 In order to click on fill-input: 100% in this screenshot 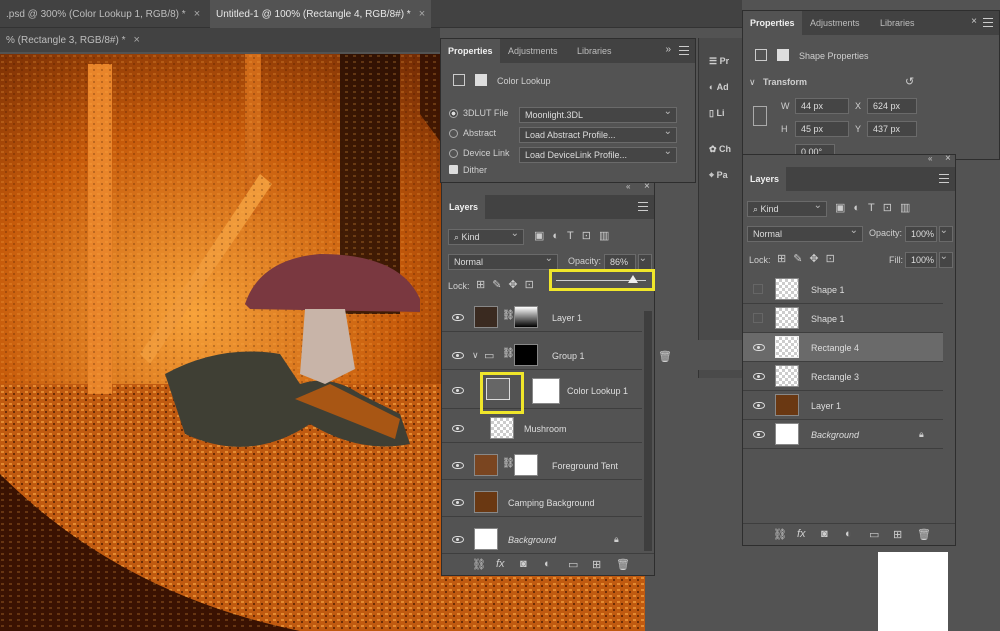, I will do `click(921, 260)`.